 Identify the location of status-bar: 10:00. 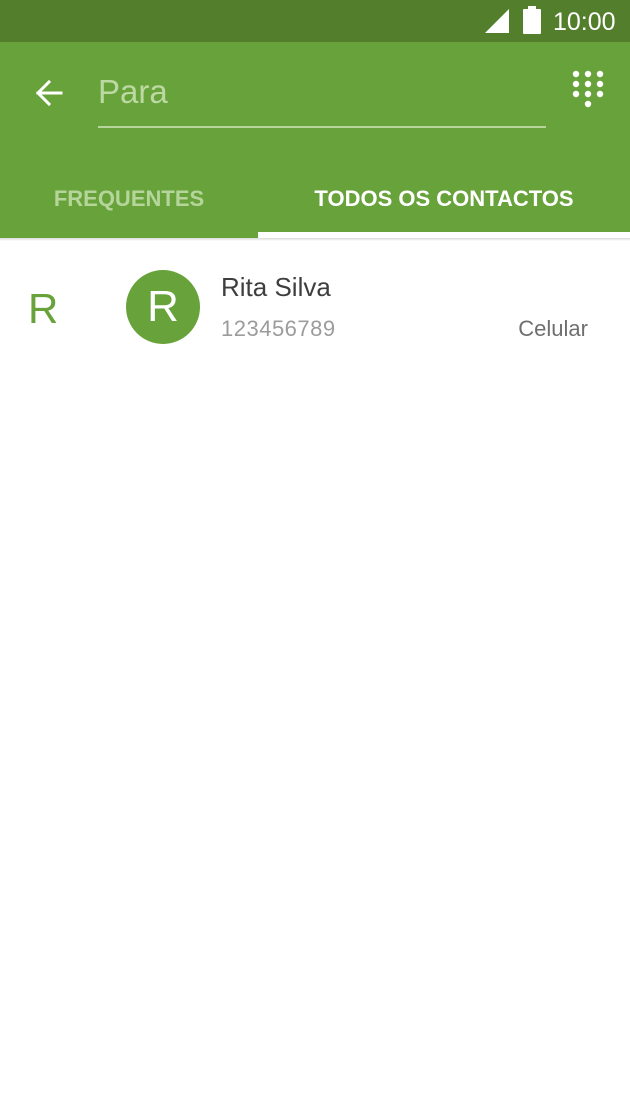
(315, 21).